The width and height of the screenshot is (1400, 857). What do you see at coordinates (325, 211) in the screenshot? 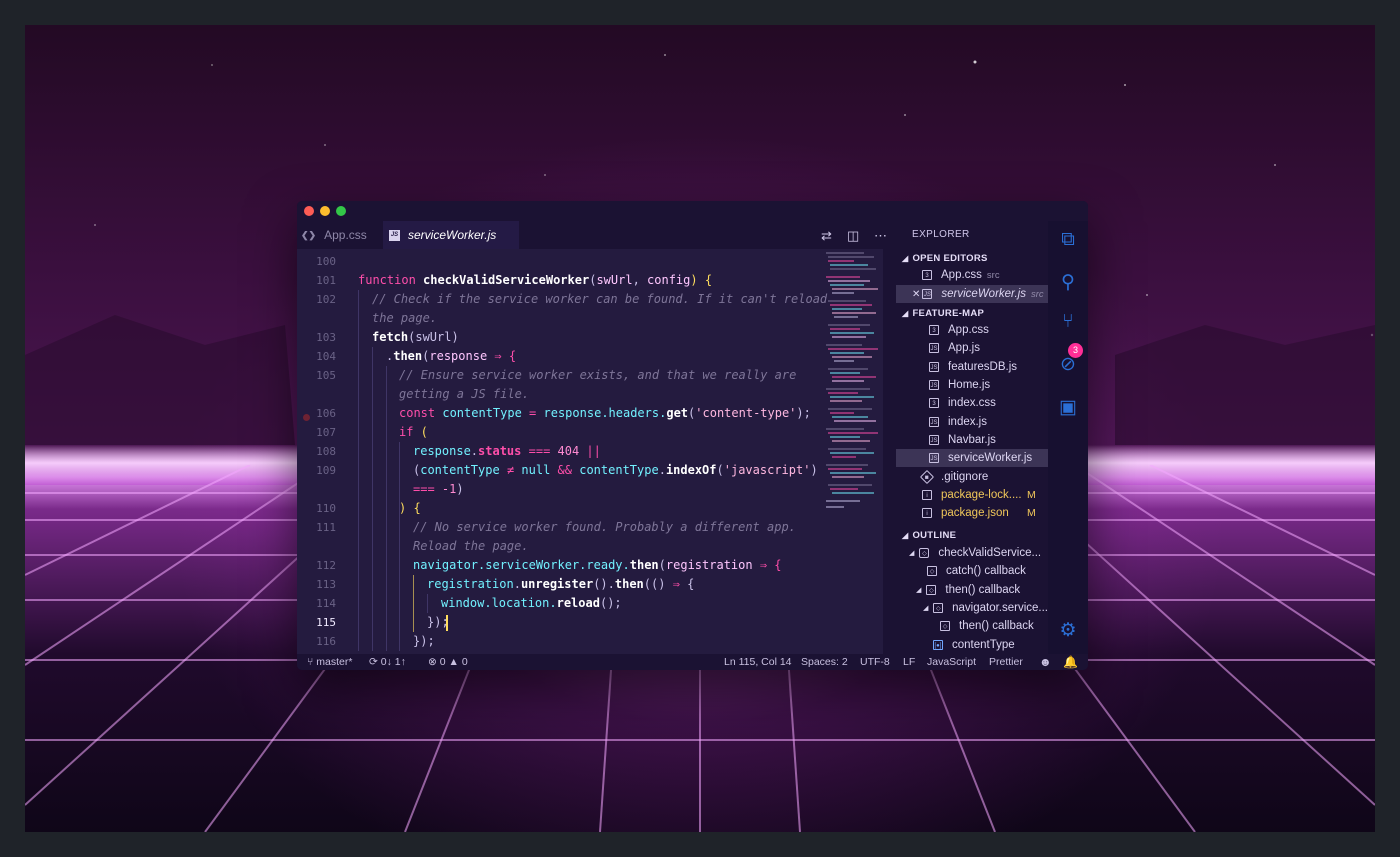
I see `minimize-window-button` at bounding box center [325, 211].